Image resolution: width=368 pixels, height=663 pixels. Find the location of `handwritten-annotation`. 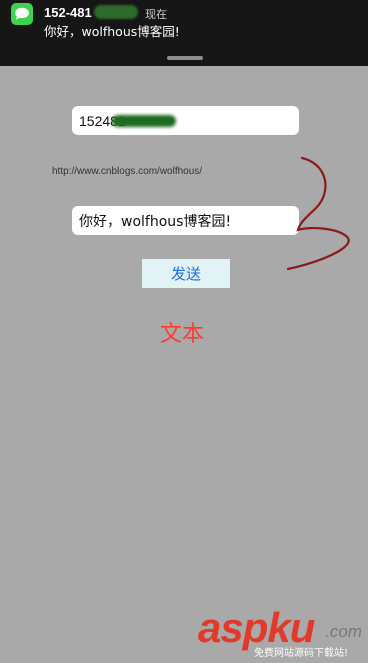

handwritten-annotation is located at coordinates (318, 213).